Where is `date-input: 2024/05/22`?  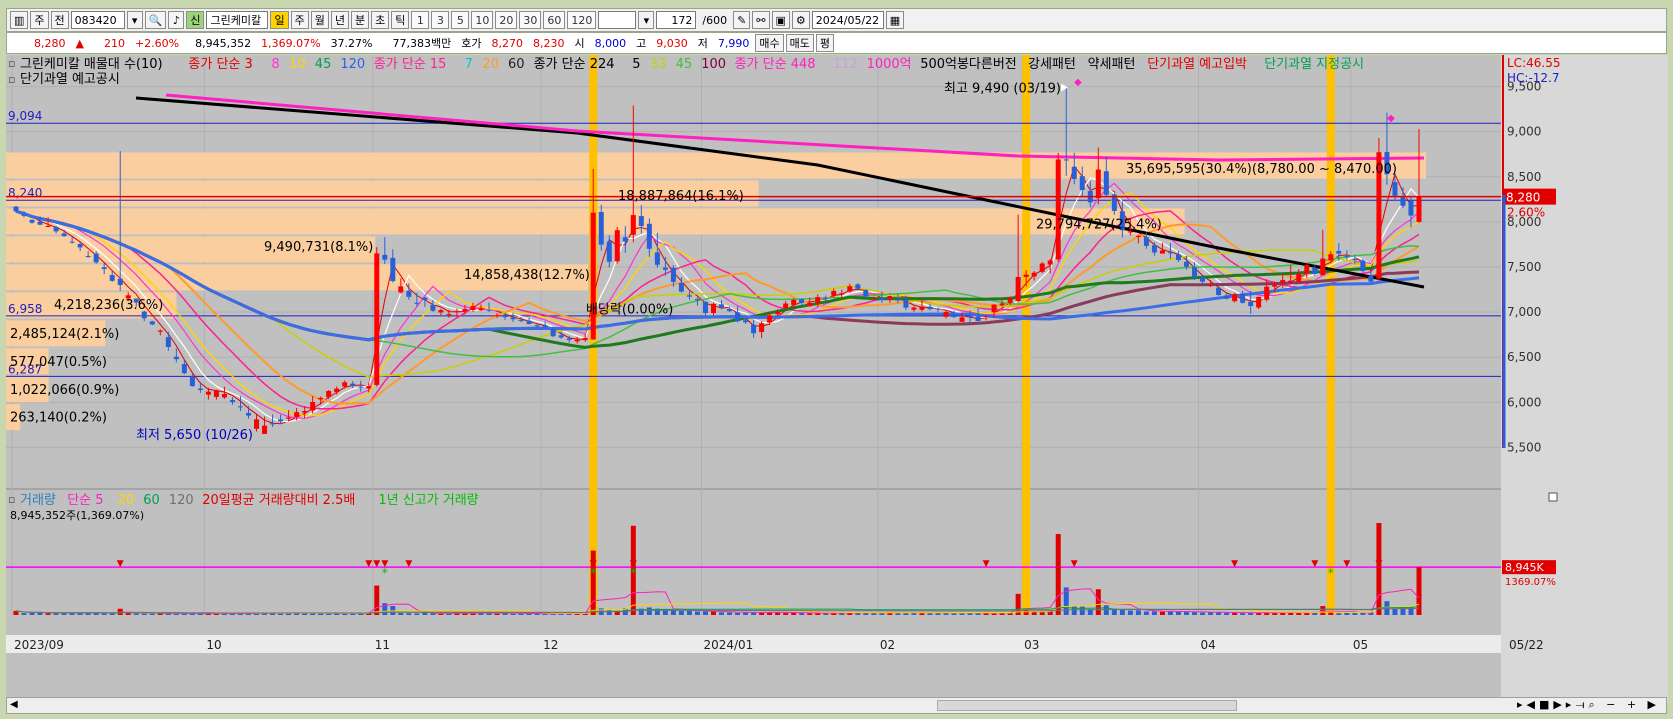
date-input: 2024/05/22 is located at coordinates (847, 20).